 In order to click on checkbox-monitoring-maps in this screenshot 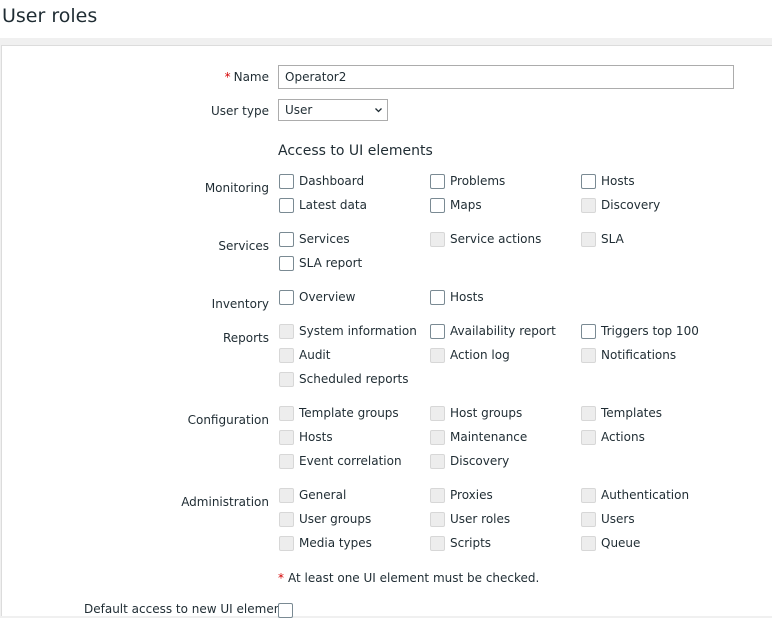, I will do `click(437, 205)`.